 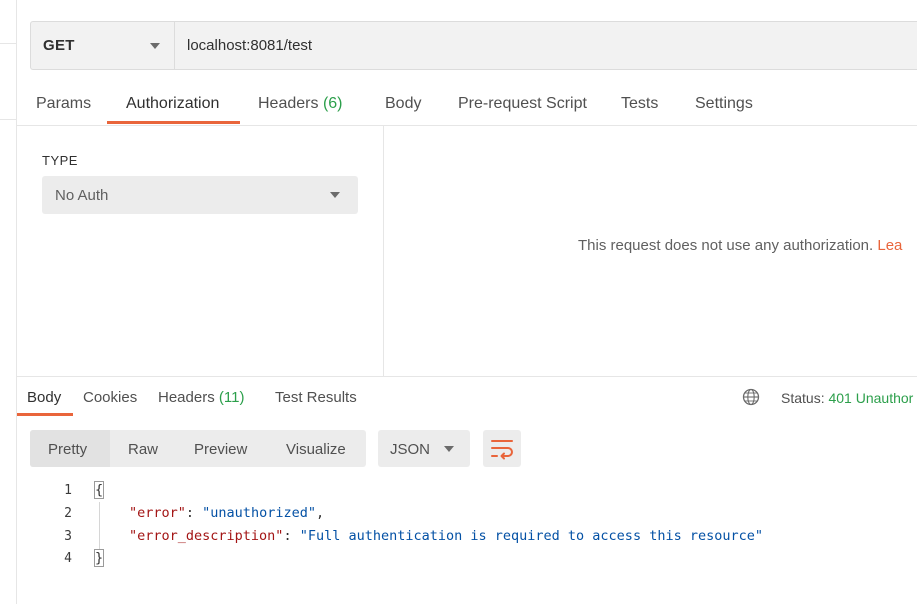 I want to click on tab-label: Params, so click(x=64, y=103).